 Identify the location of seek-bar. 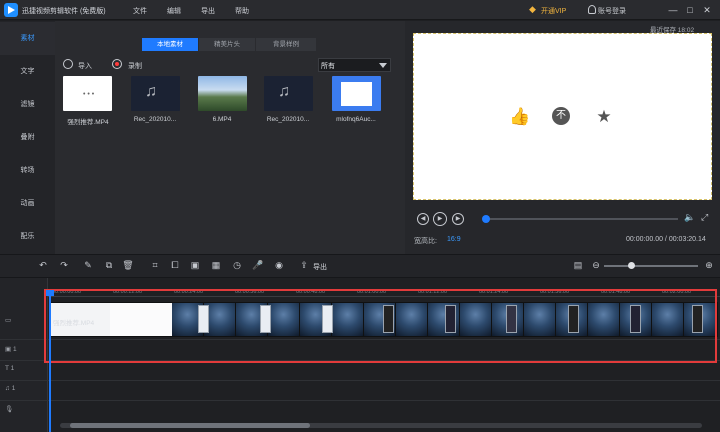
(581, 219).